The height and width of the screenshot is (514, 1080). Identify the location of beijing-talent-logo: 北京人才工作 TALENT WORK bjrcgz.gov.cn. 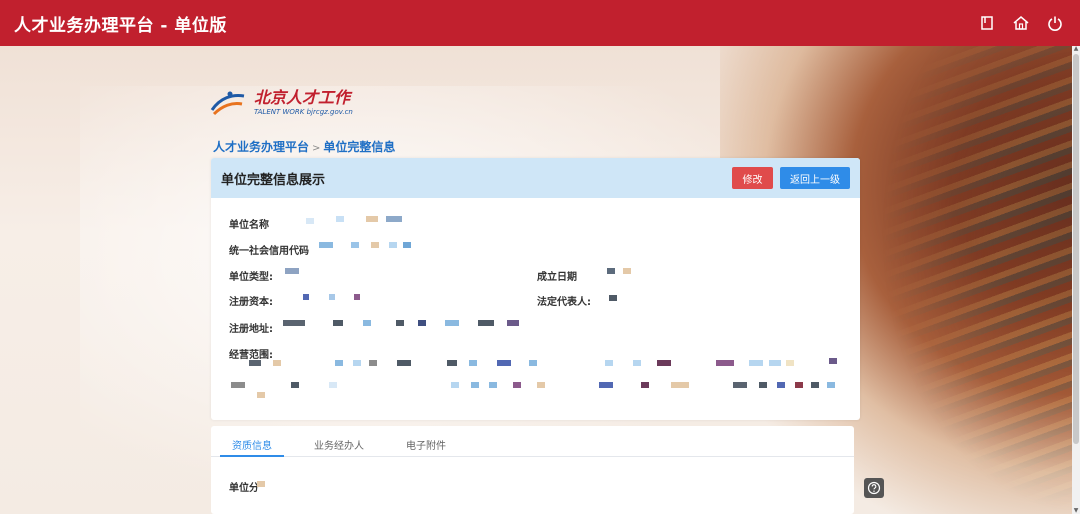
(310, 103).